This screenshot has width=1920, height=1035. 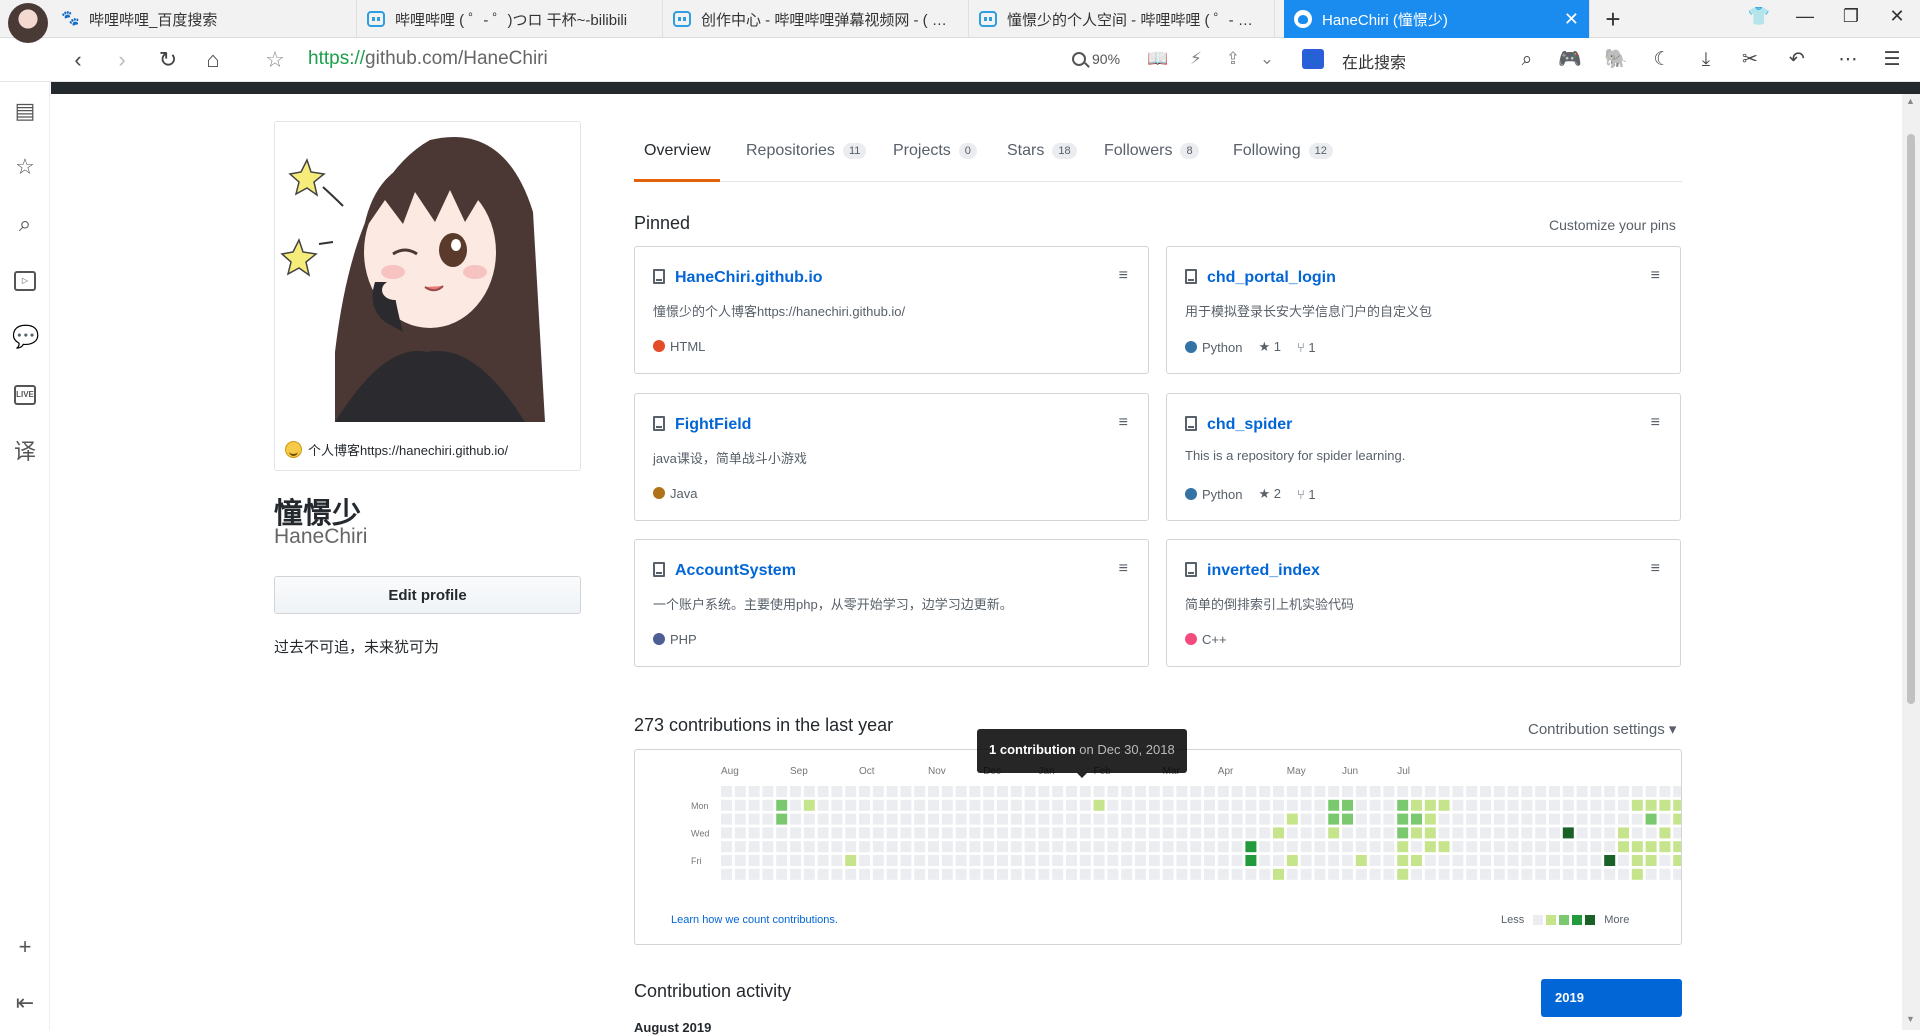 What do you see at coordinates (1910, 1019) in the screenshot?
I see `scroll-down-icon: ▼` at bounding box center [1910, 1019].